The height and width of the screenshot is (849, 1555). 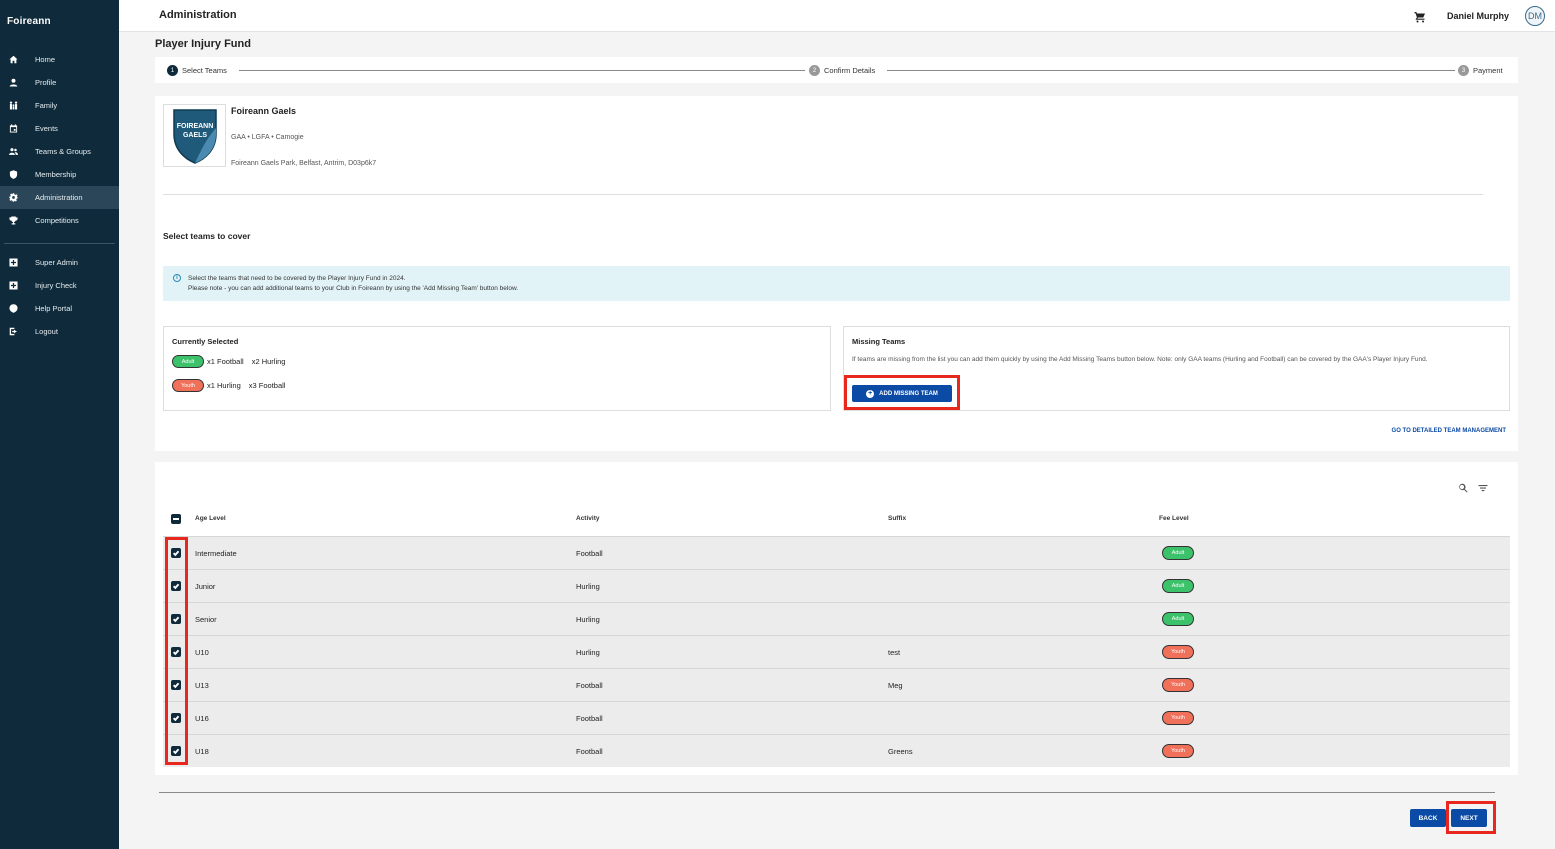 I want to click on select-all-checkbox, so click(x=176, y=519).